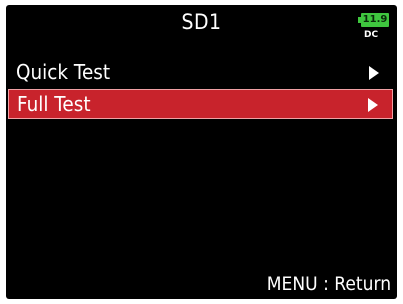 The width and height of the screenshot is (403, 304). I want to click on menu-item-label: Full Test, so click(54, 104).